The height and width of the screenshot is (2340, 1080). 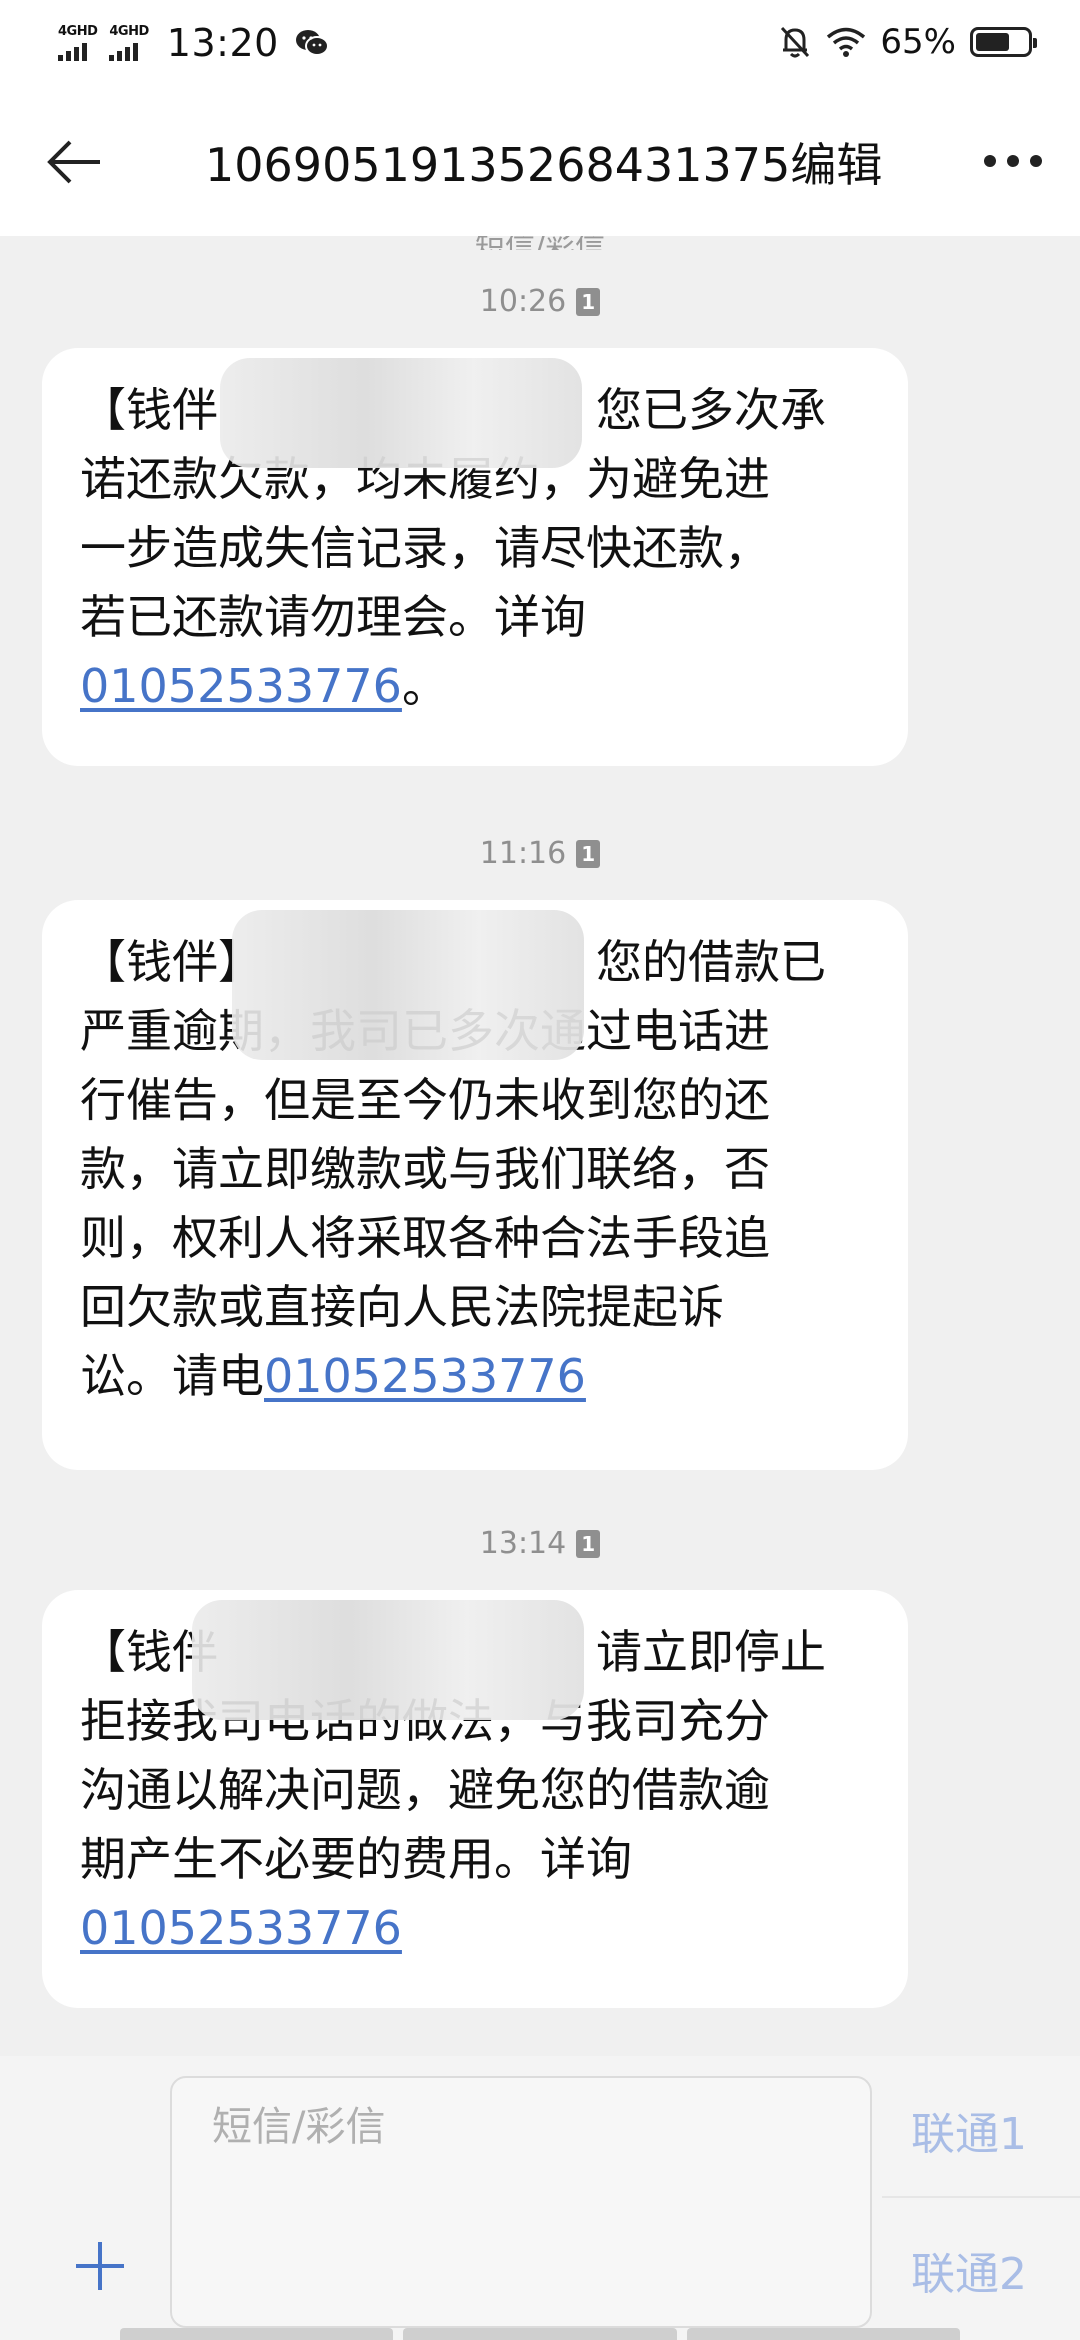 I want to click on send-sim1-button: 联通1, so click(x=969, y=2130).